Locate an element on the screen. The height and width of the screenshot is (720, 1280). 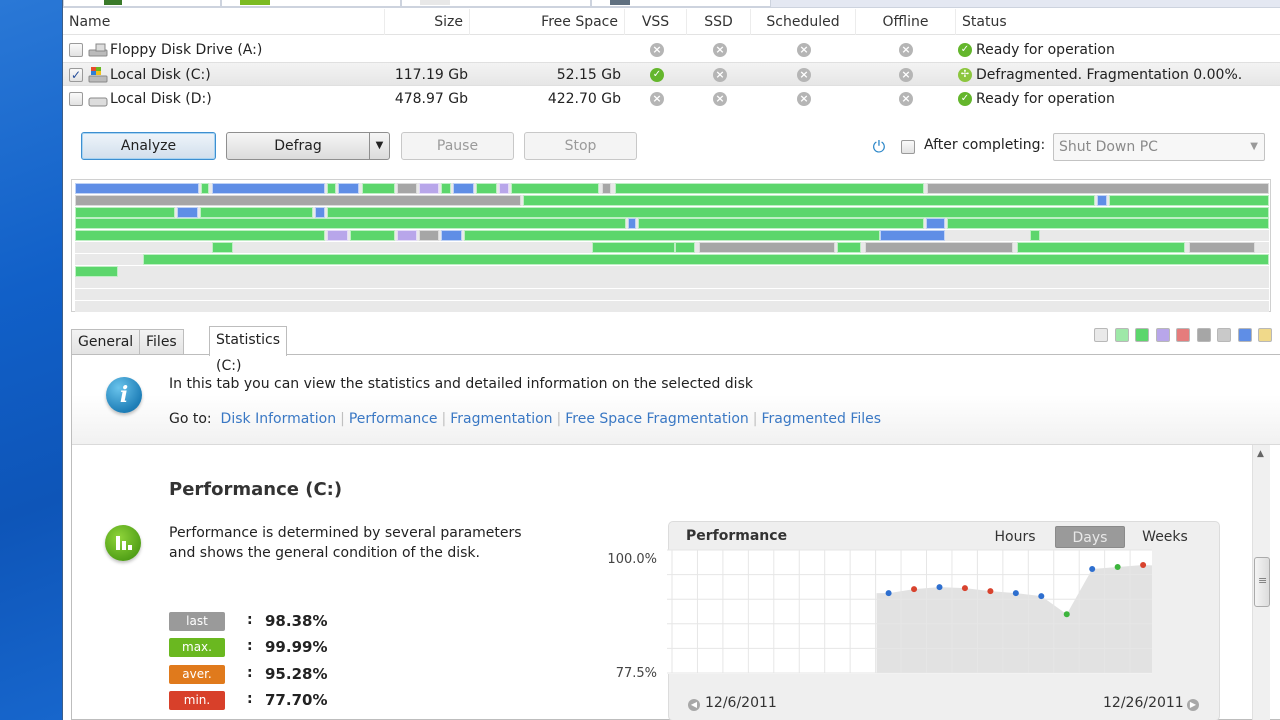
column-ssd: SSD is located at coordinates (719, 22).